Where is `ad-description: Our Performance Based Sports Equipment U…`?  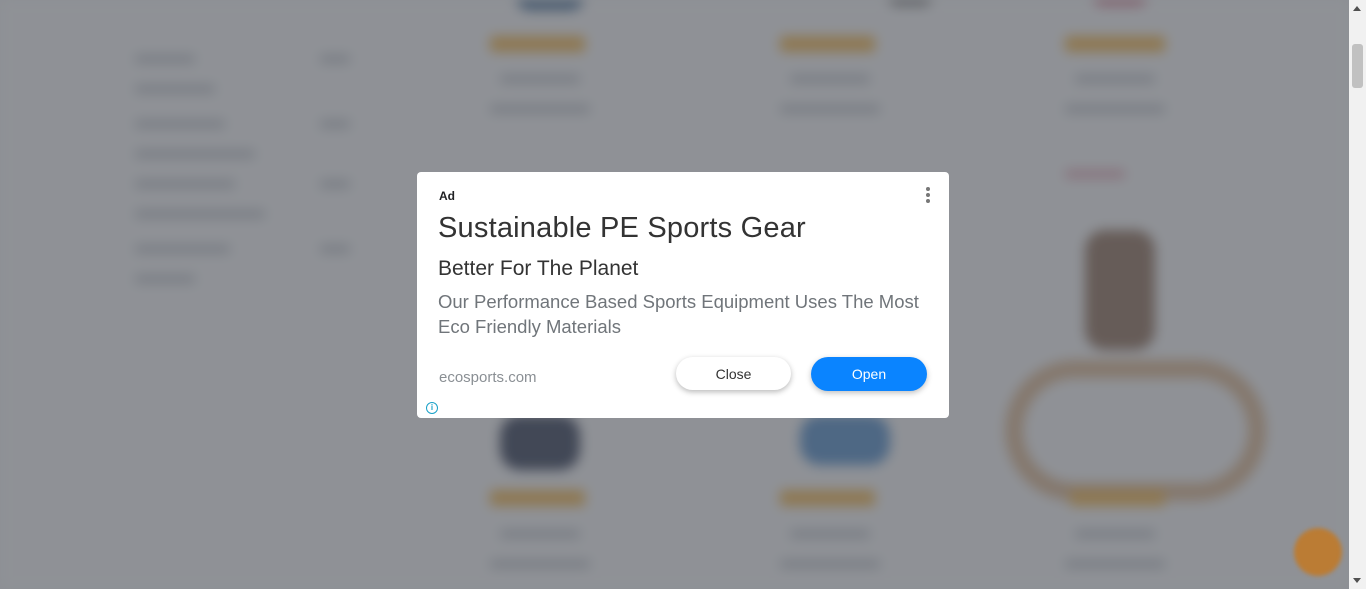 ad-description: Our Performance Based Sports Equipment U… is located at coordinates (678, 314).